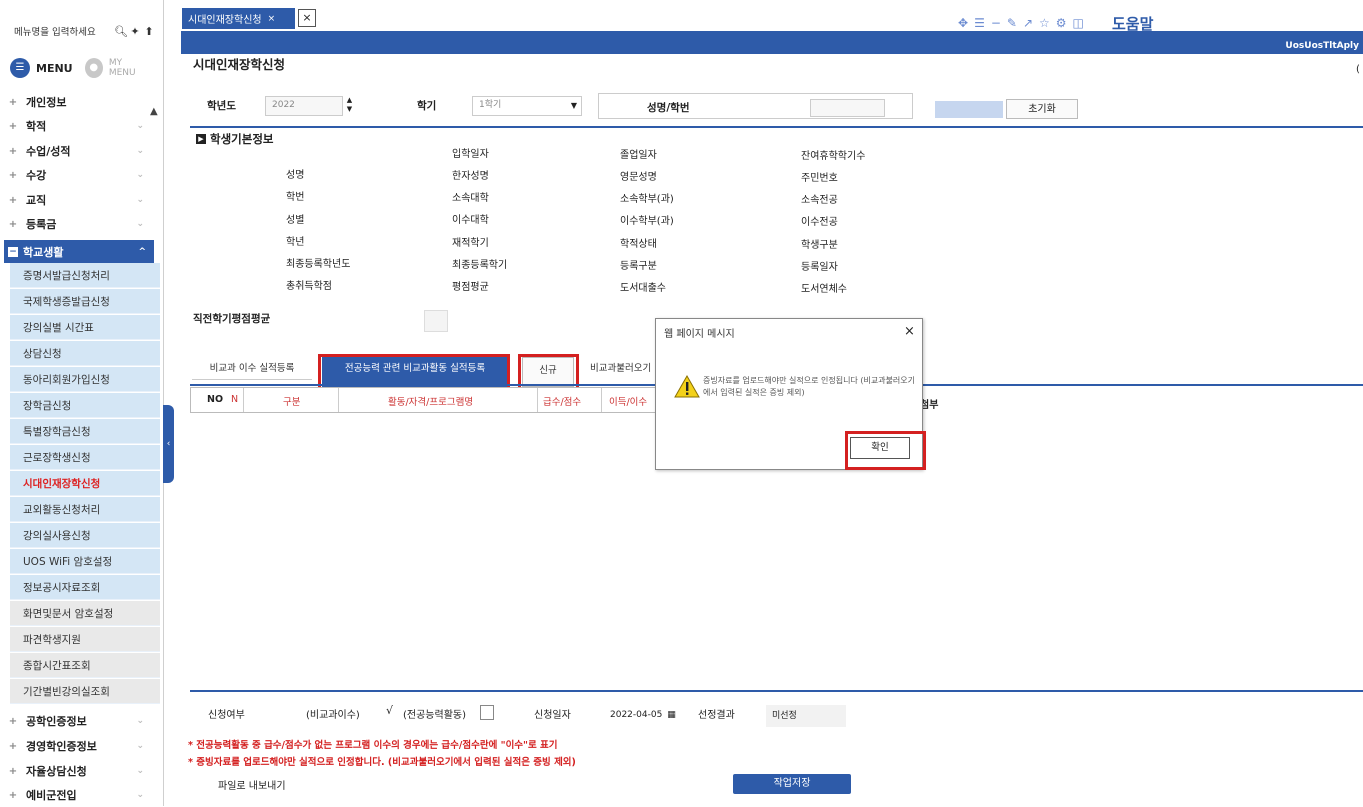  What do you see at coordinates (847, 108) in the screenshot?
I see `student-input` at bounding box center [847, 108].